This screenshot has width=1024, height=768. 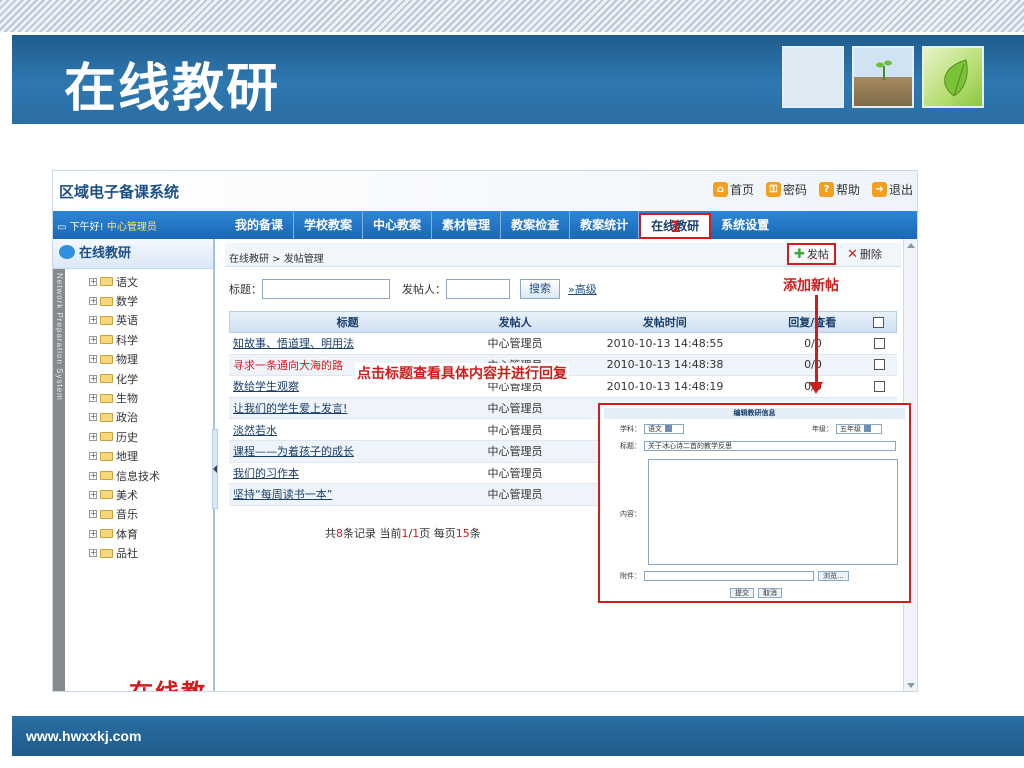 I want to click on popup-cancel-button: 取消, so click(x=770, y=593).